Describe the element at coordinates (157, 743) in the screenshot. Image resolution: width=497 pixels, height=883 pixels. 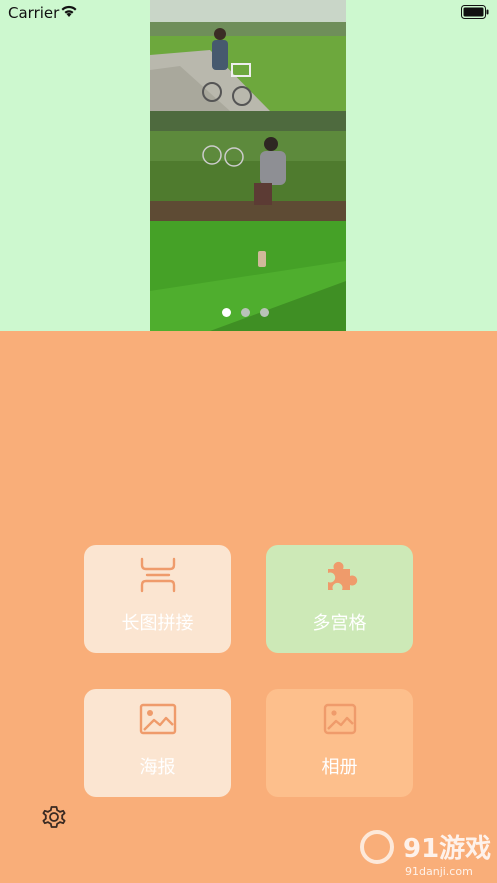
I see `poster-button: 海报` at that location.